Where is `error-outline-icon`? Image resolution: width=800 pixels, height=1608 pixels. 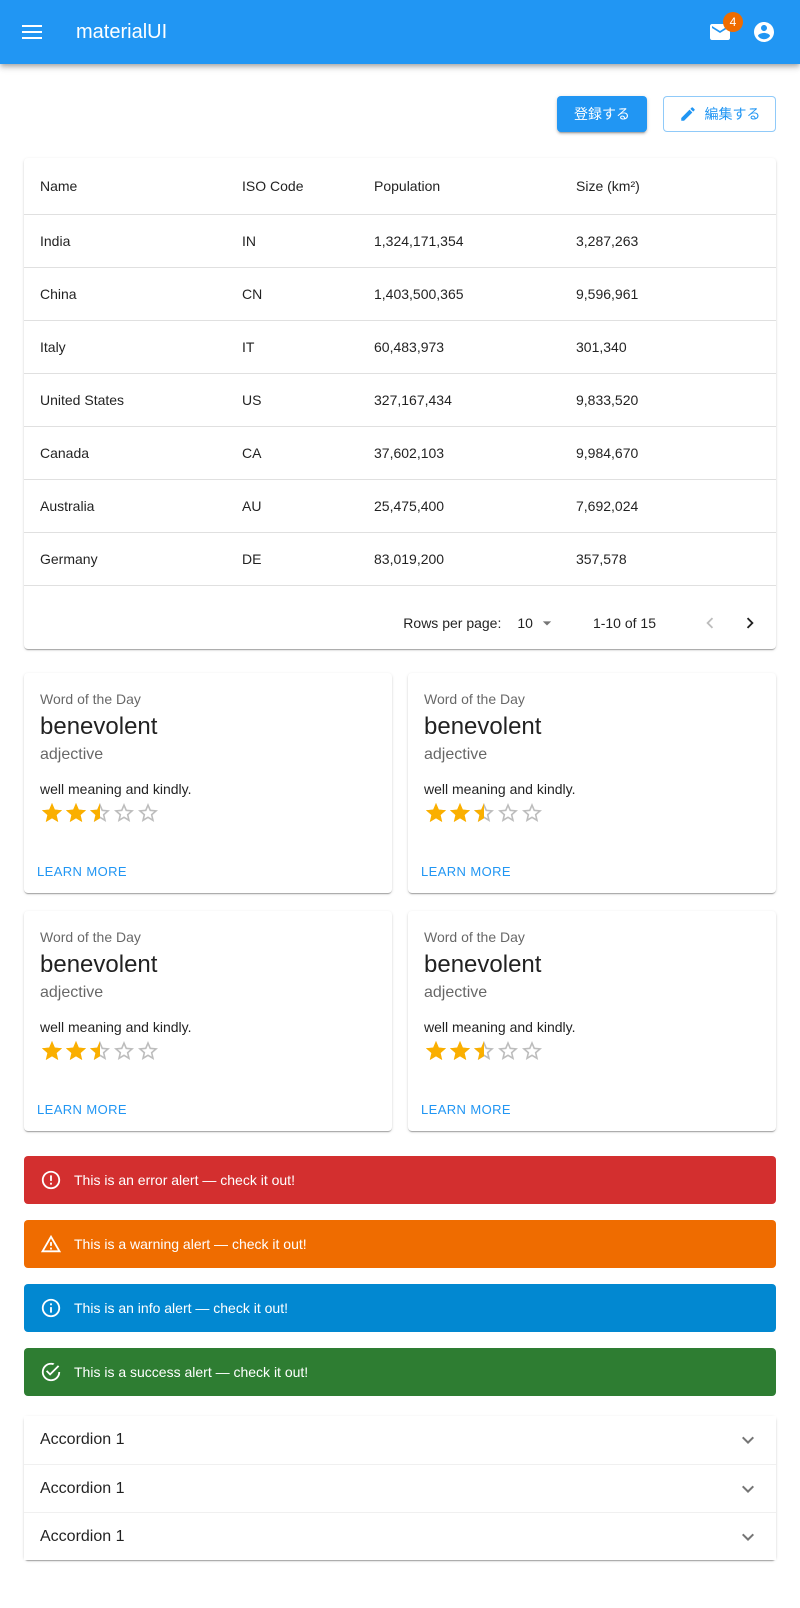 error-outline-icon is located at coordinates (51, 1180).